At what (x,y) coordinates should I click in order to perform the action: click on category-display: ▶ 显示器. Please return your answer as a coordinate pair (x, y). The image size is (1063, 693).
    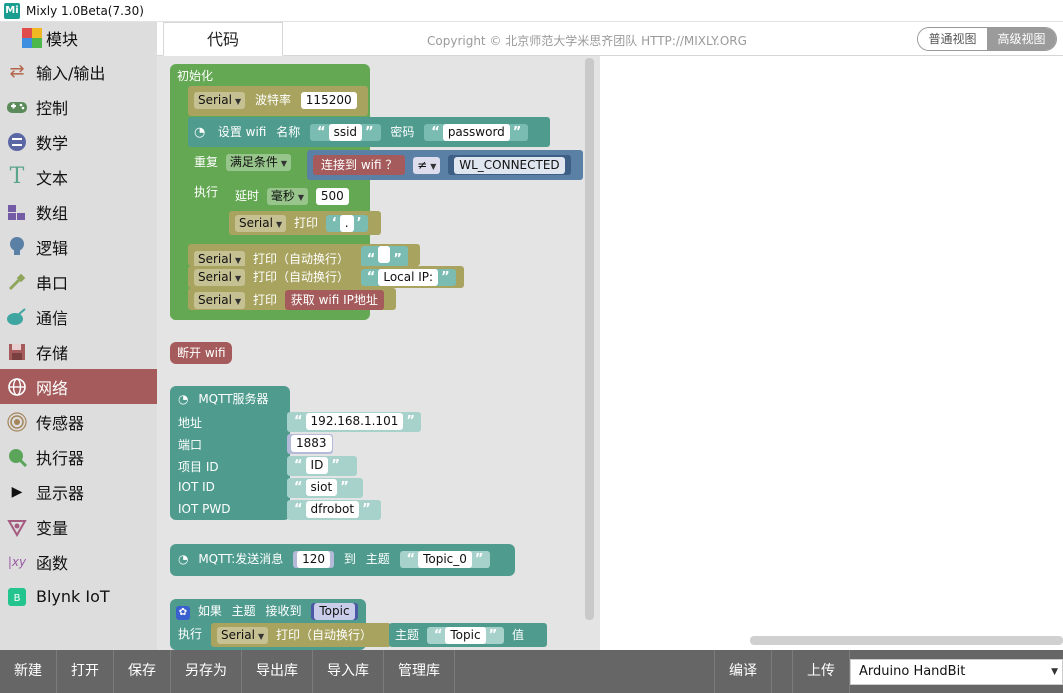
    Looking at the image, I should click on (78, 491).